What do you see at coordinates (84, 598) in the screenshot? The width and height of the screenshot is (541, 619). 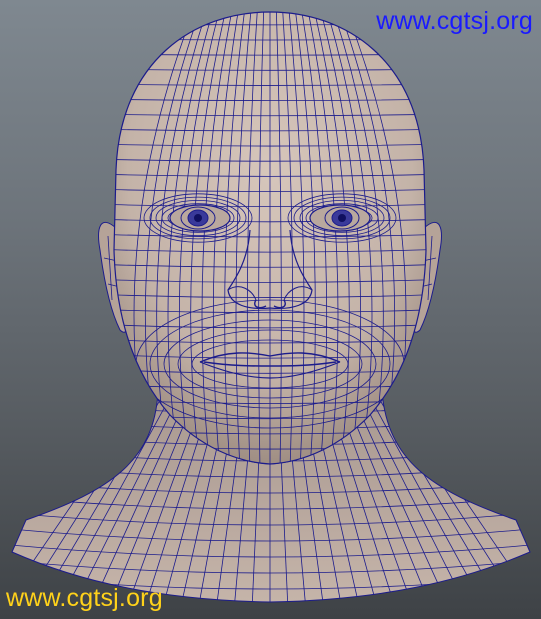 I see `watermark-bottom-left: www.cgtsj.org` at bounding box center [84, 598].